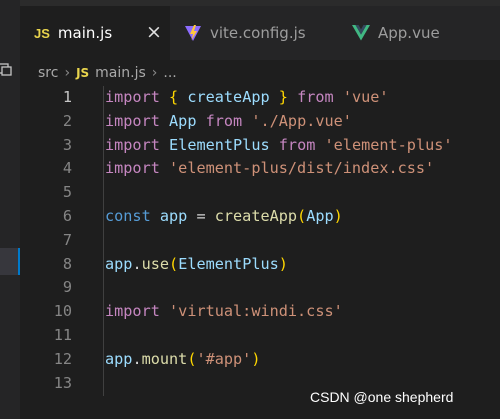 The image size is (500, 419). What do you see at coordinates (62, 311) in the screenshot?
I see `line-number: 10` at bounding box center [62, 311].